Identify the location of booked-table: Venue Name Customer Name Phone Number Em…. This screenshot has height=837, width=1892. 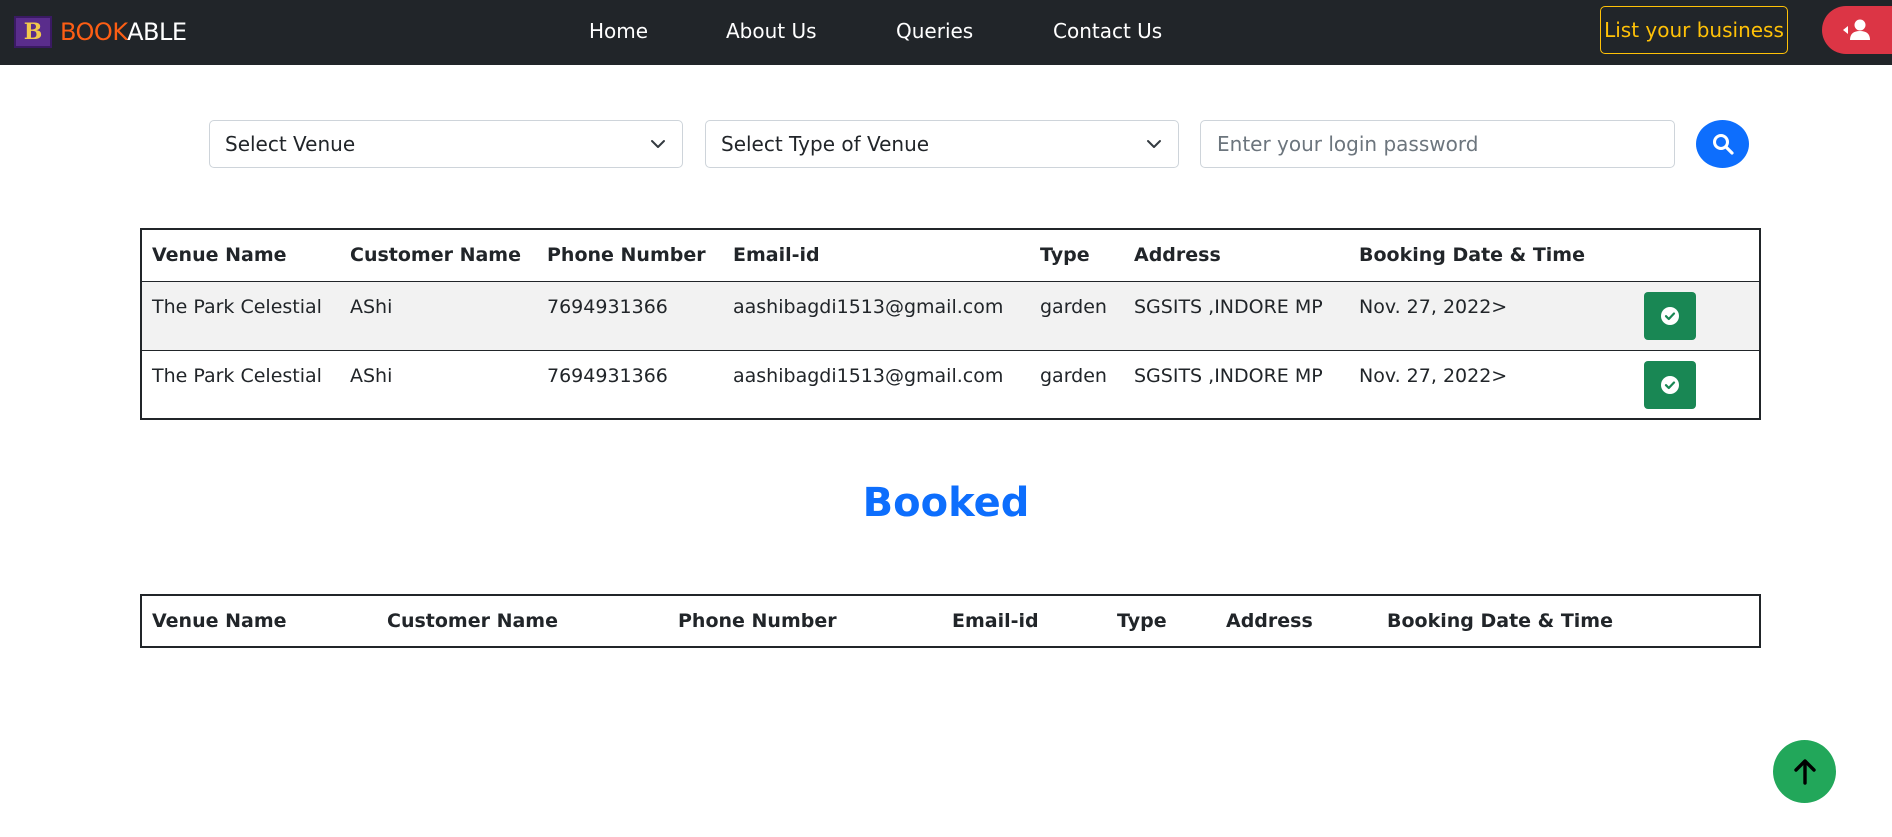
(950, 621).